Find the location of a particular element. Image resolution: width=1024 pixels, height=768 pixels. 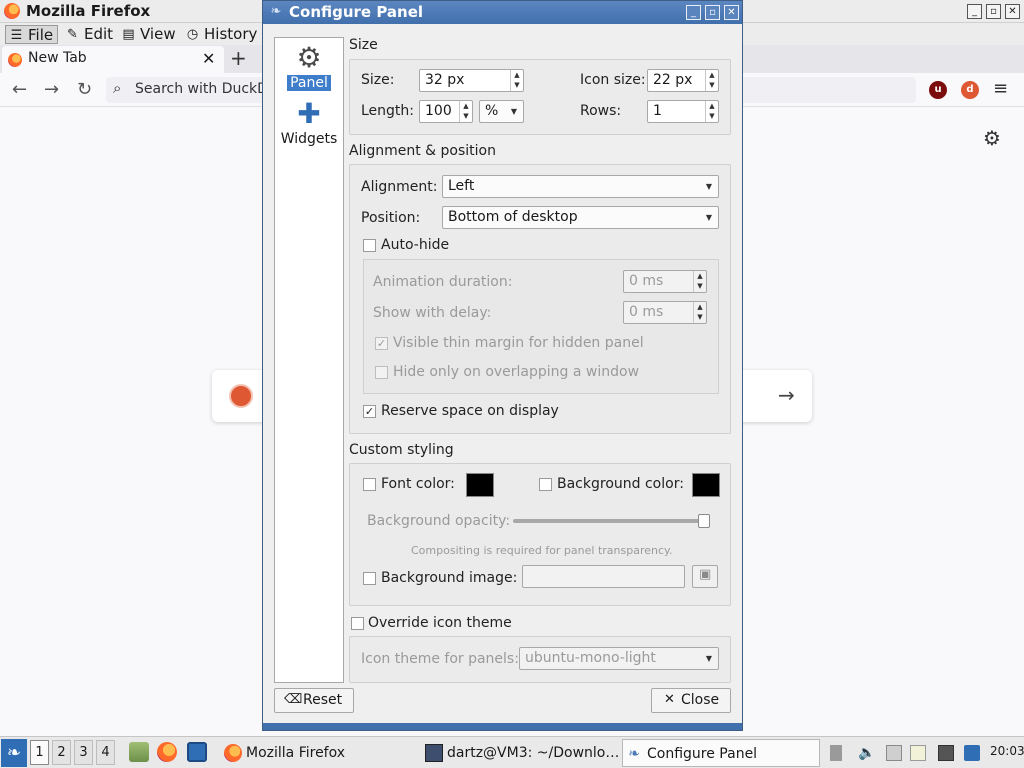

tray-placeholder-icon is located at coordinates (894, 753).